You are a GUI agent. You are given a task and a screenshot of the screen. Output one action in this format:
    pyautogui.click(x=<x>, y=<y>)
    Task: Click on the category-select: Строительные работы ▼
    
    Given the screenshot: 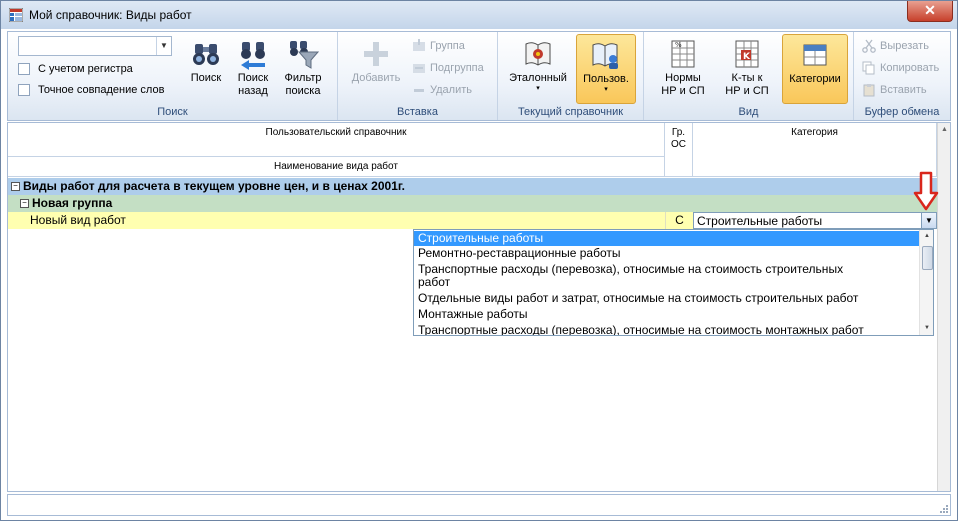 What is the action you would take?
    pyautogui.click(x=815, y=220)
    